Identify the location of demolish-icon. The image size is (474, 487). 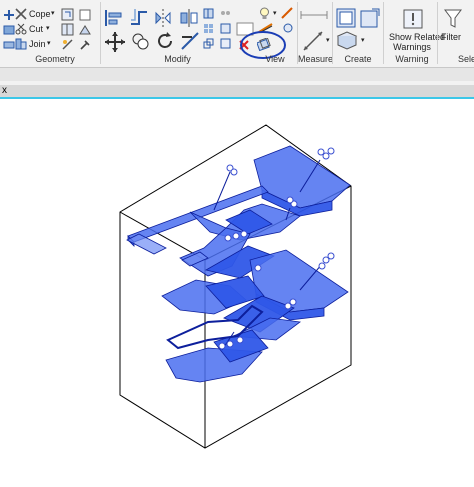
(67, 44).